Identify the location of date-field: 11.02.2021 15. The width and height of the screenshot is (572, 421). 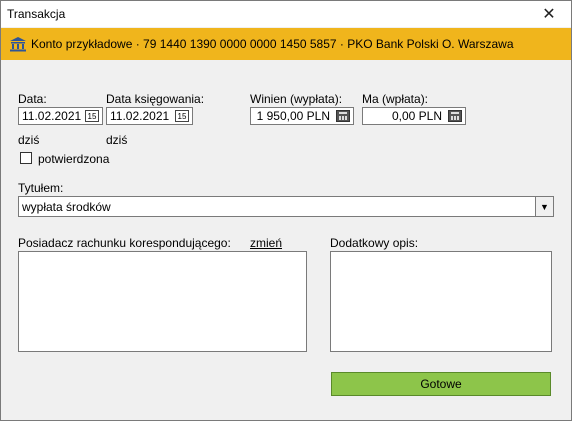
(60, 116).